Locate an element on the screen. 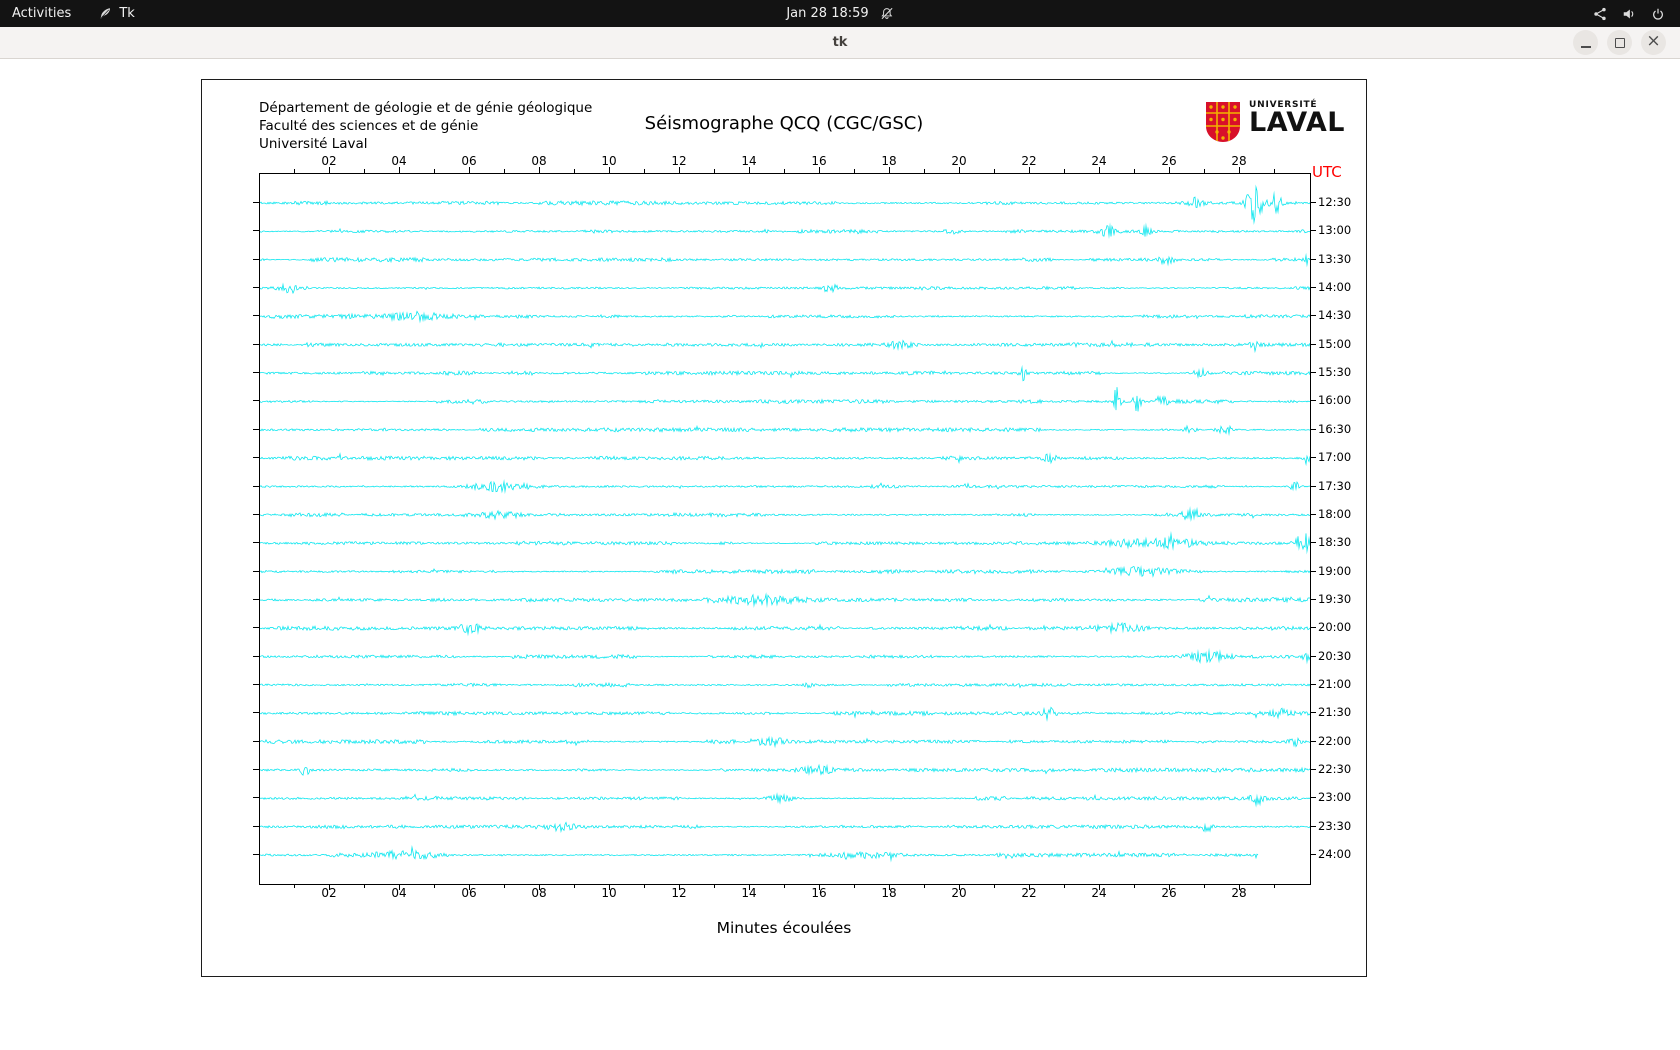 This screenshot has height=1050, width=1680. network-icon is located at coordinates (1600, 14).